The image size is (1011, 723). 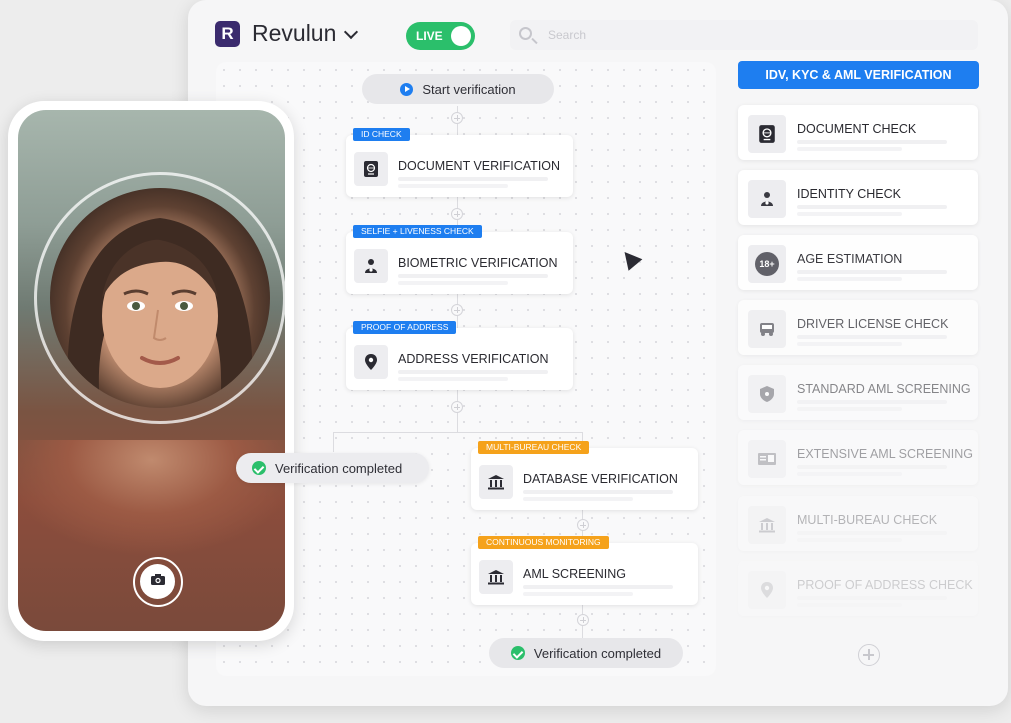 I want to click on panel-item-age-estimation: 18+ AGE ESTIMATION, so click(x=858, y=262).